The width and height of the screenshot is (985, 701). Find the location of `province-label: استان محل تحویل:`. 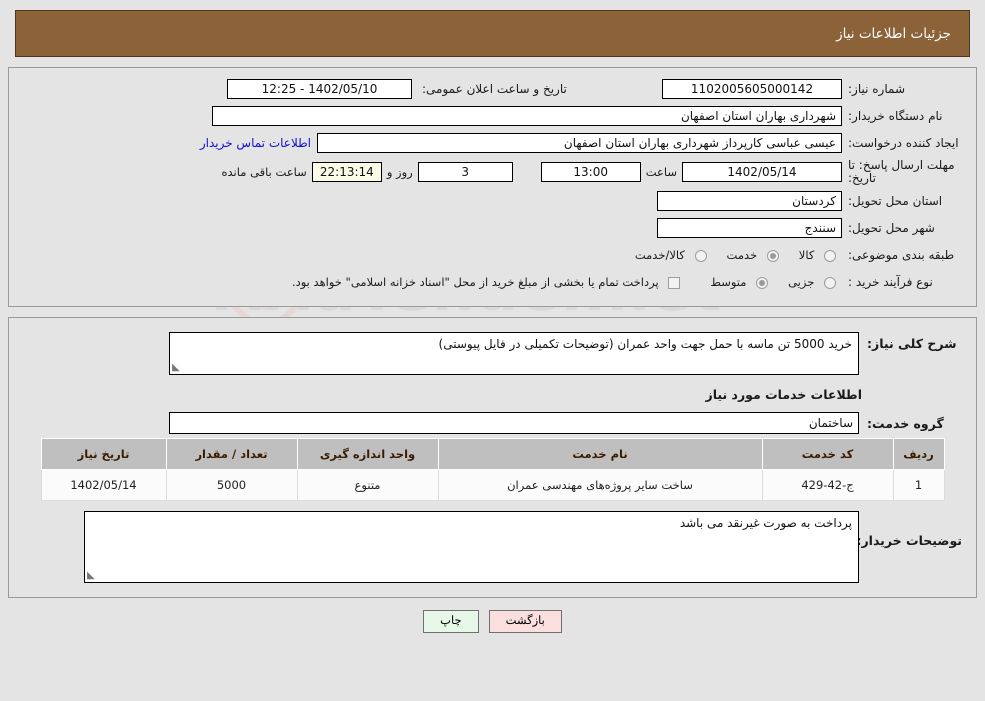

province-label: استان محل تحویل: is located at coordinates (895, 201).